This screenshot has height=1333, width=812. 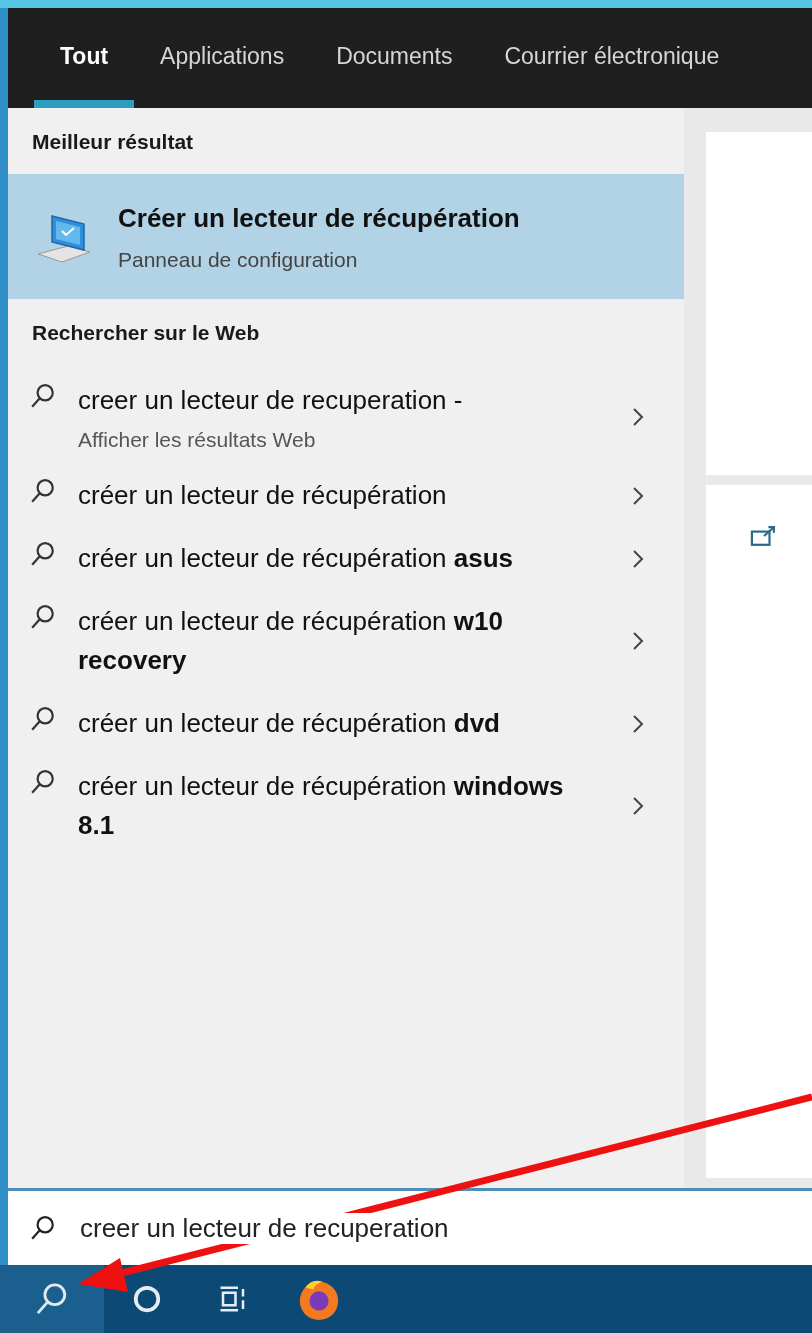 What do you see at coordinates (612, 58) in the screenshot?
I see `filter-tab: Courrier électronique` at bounding box center [612, 58].